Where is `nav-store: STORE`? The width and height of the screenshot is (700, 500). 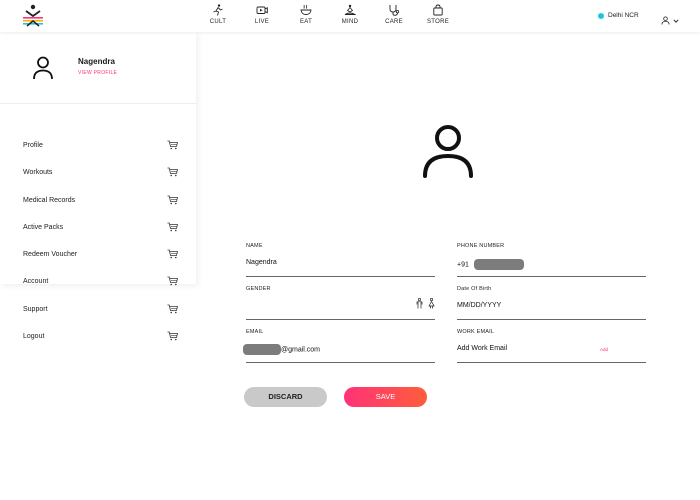 nav-store: STORE is located at coordinates (438, 14).